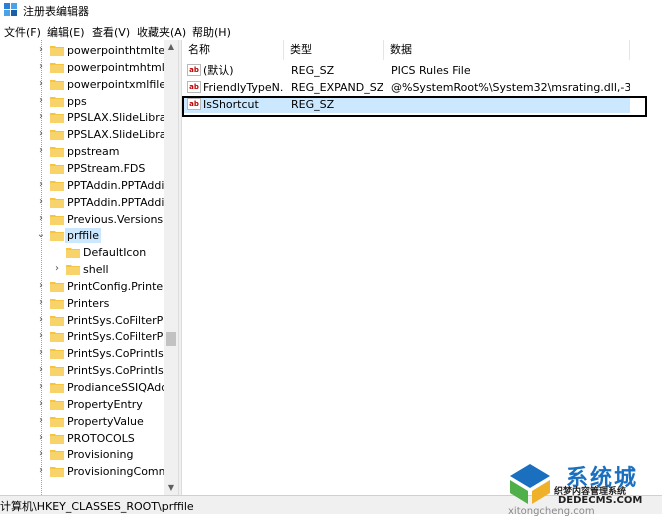 This screenshot has width=662, height=517. Describe the element at coordinates (218, 70) in the screenshot. I see `value-name: (默认)` at that location.